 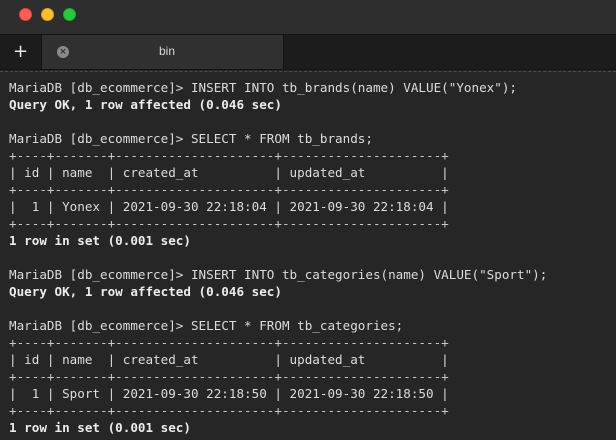 What do you see at coordinates (308, 71) in the screenshot?
I see `scrollback-divider` at bounding box center [308, 71].